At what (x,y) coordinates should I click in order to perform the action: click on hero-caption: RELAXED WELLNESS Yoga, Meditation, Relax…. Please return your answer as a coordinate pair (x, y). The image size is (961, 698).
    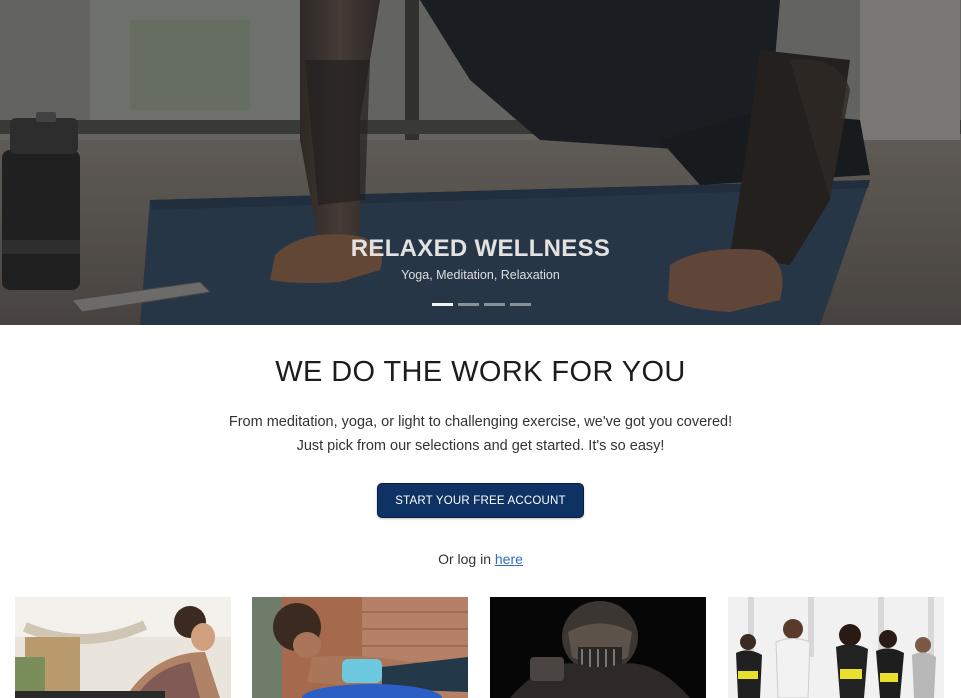
    Looking at the image, I should click on (480, 258).